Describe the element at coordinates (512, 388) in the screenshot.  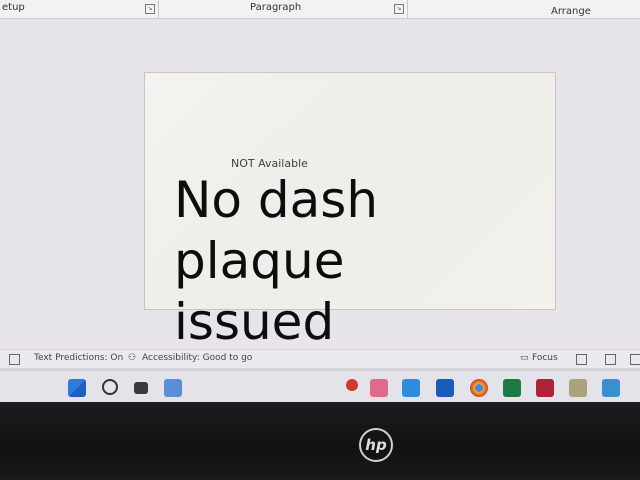
I see `excel-icon` at that location.